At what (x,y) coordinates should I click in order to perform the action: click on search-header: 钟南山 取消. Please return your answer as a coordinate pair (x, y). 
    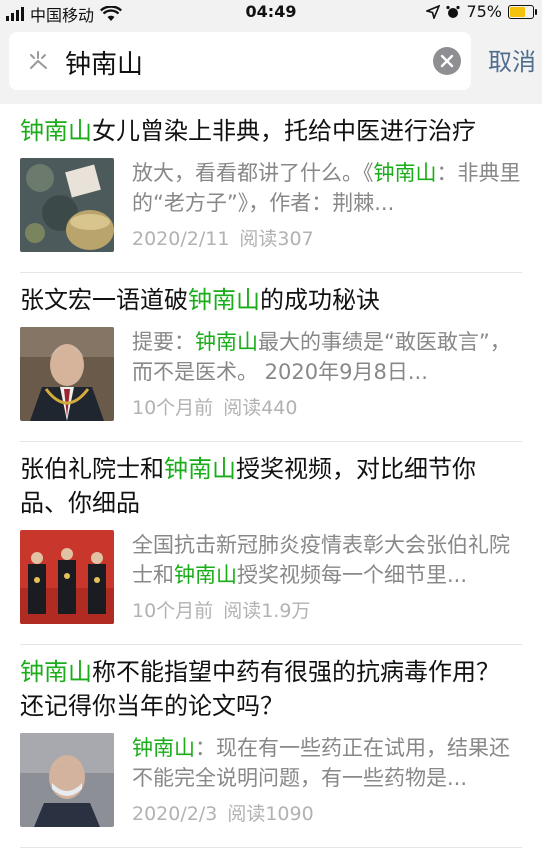
    Looking at the image, I should click on (271, 65).